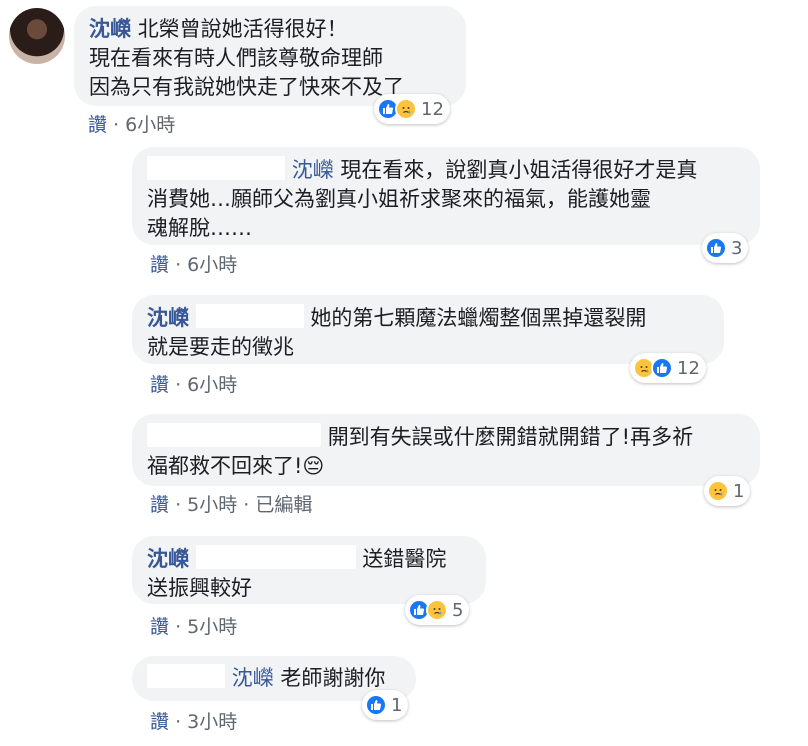 The width and height of the screenshot is (808, 746). I want to click on comment-line: 老師謝謝你, so click(333, 678).